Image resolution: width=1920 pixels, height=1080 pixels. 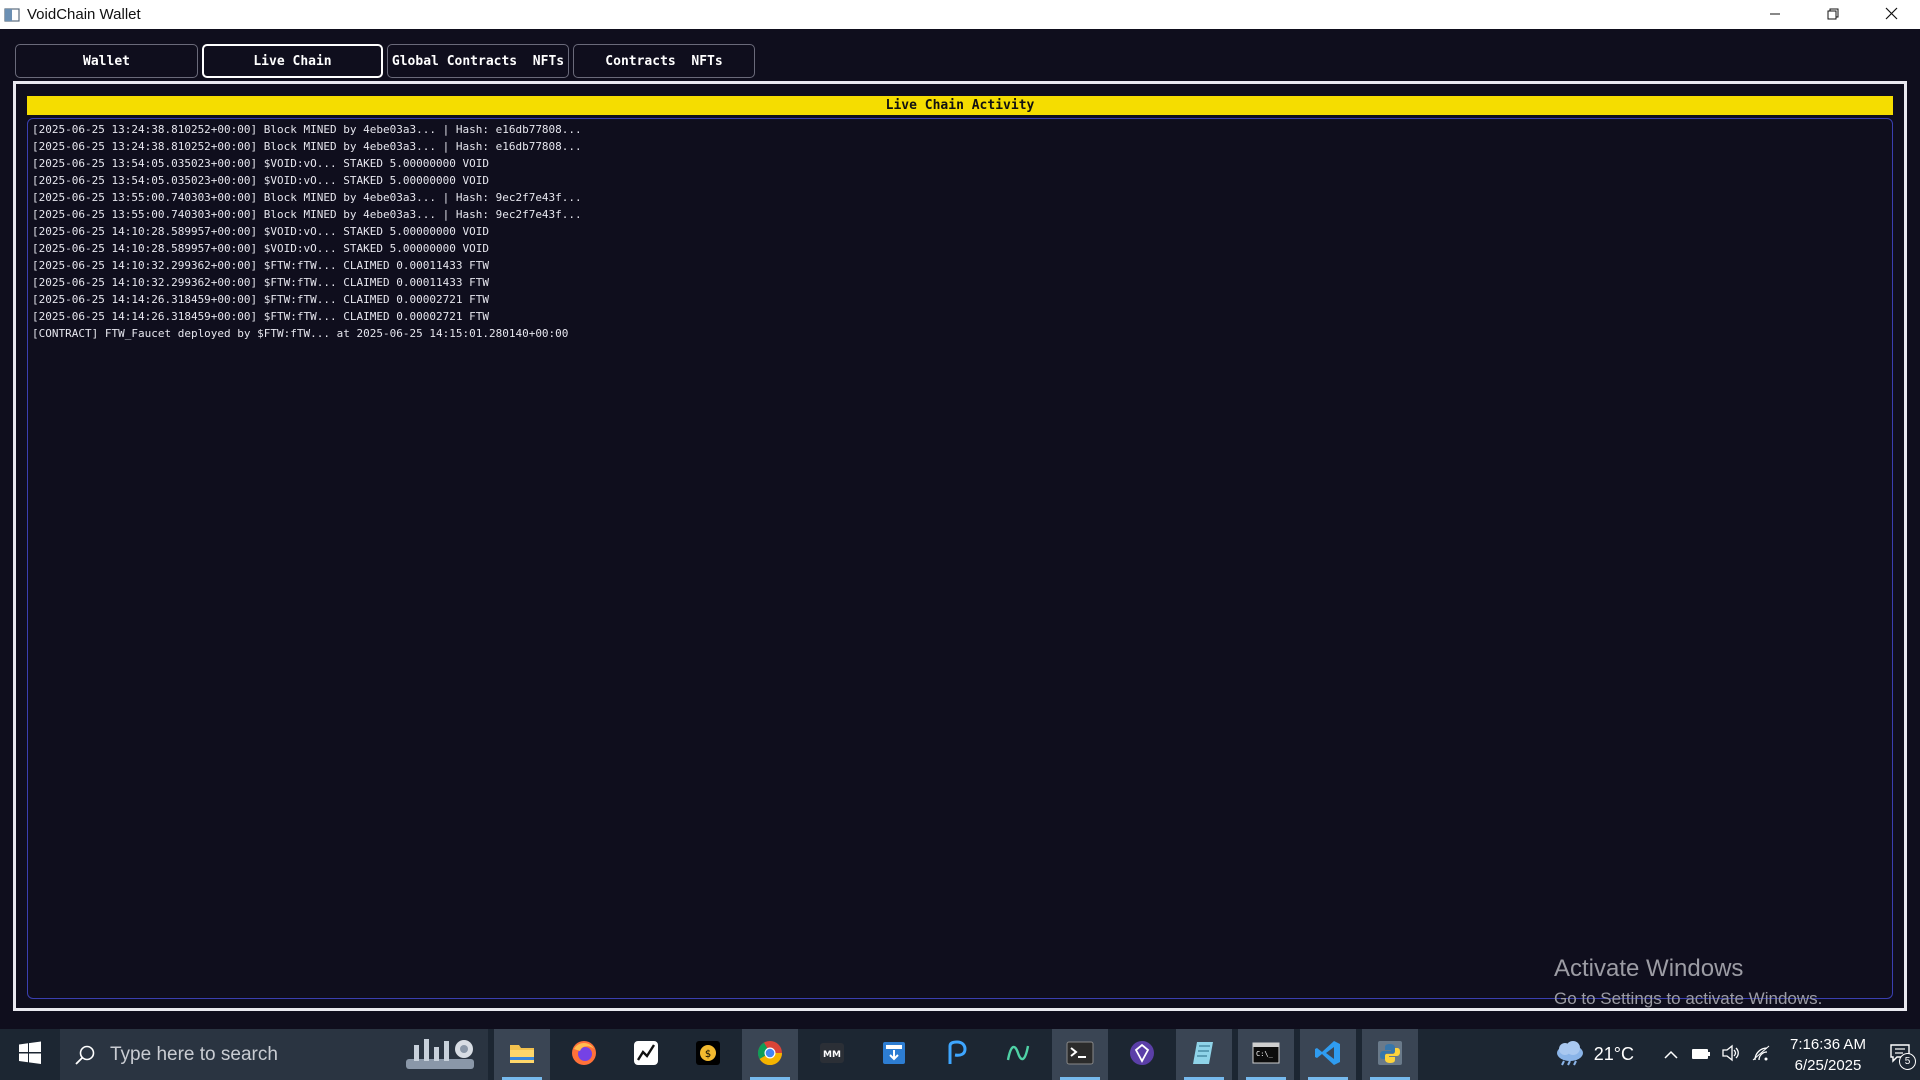 I want to click on notes-app-icon, so click(x=1204, y=1055).